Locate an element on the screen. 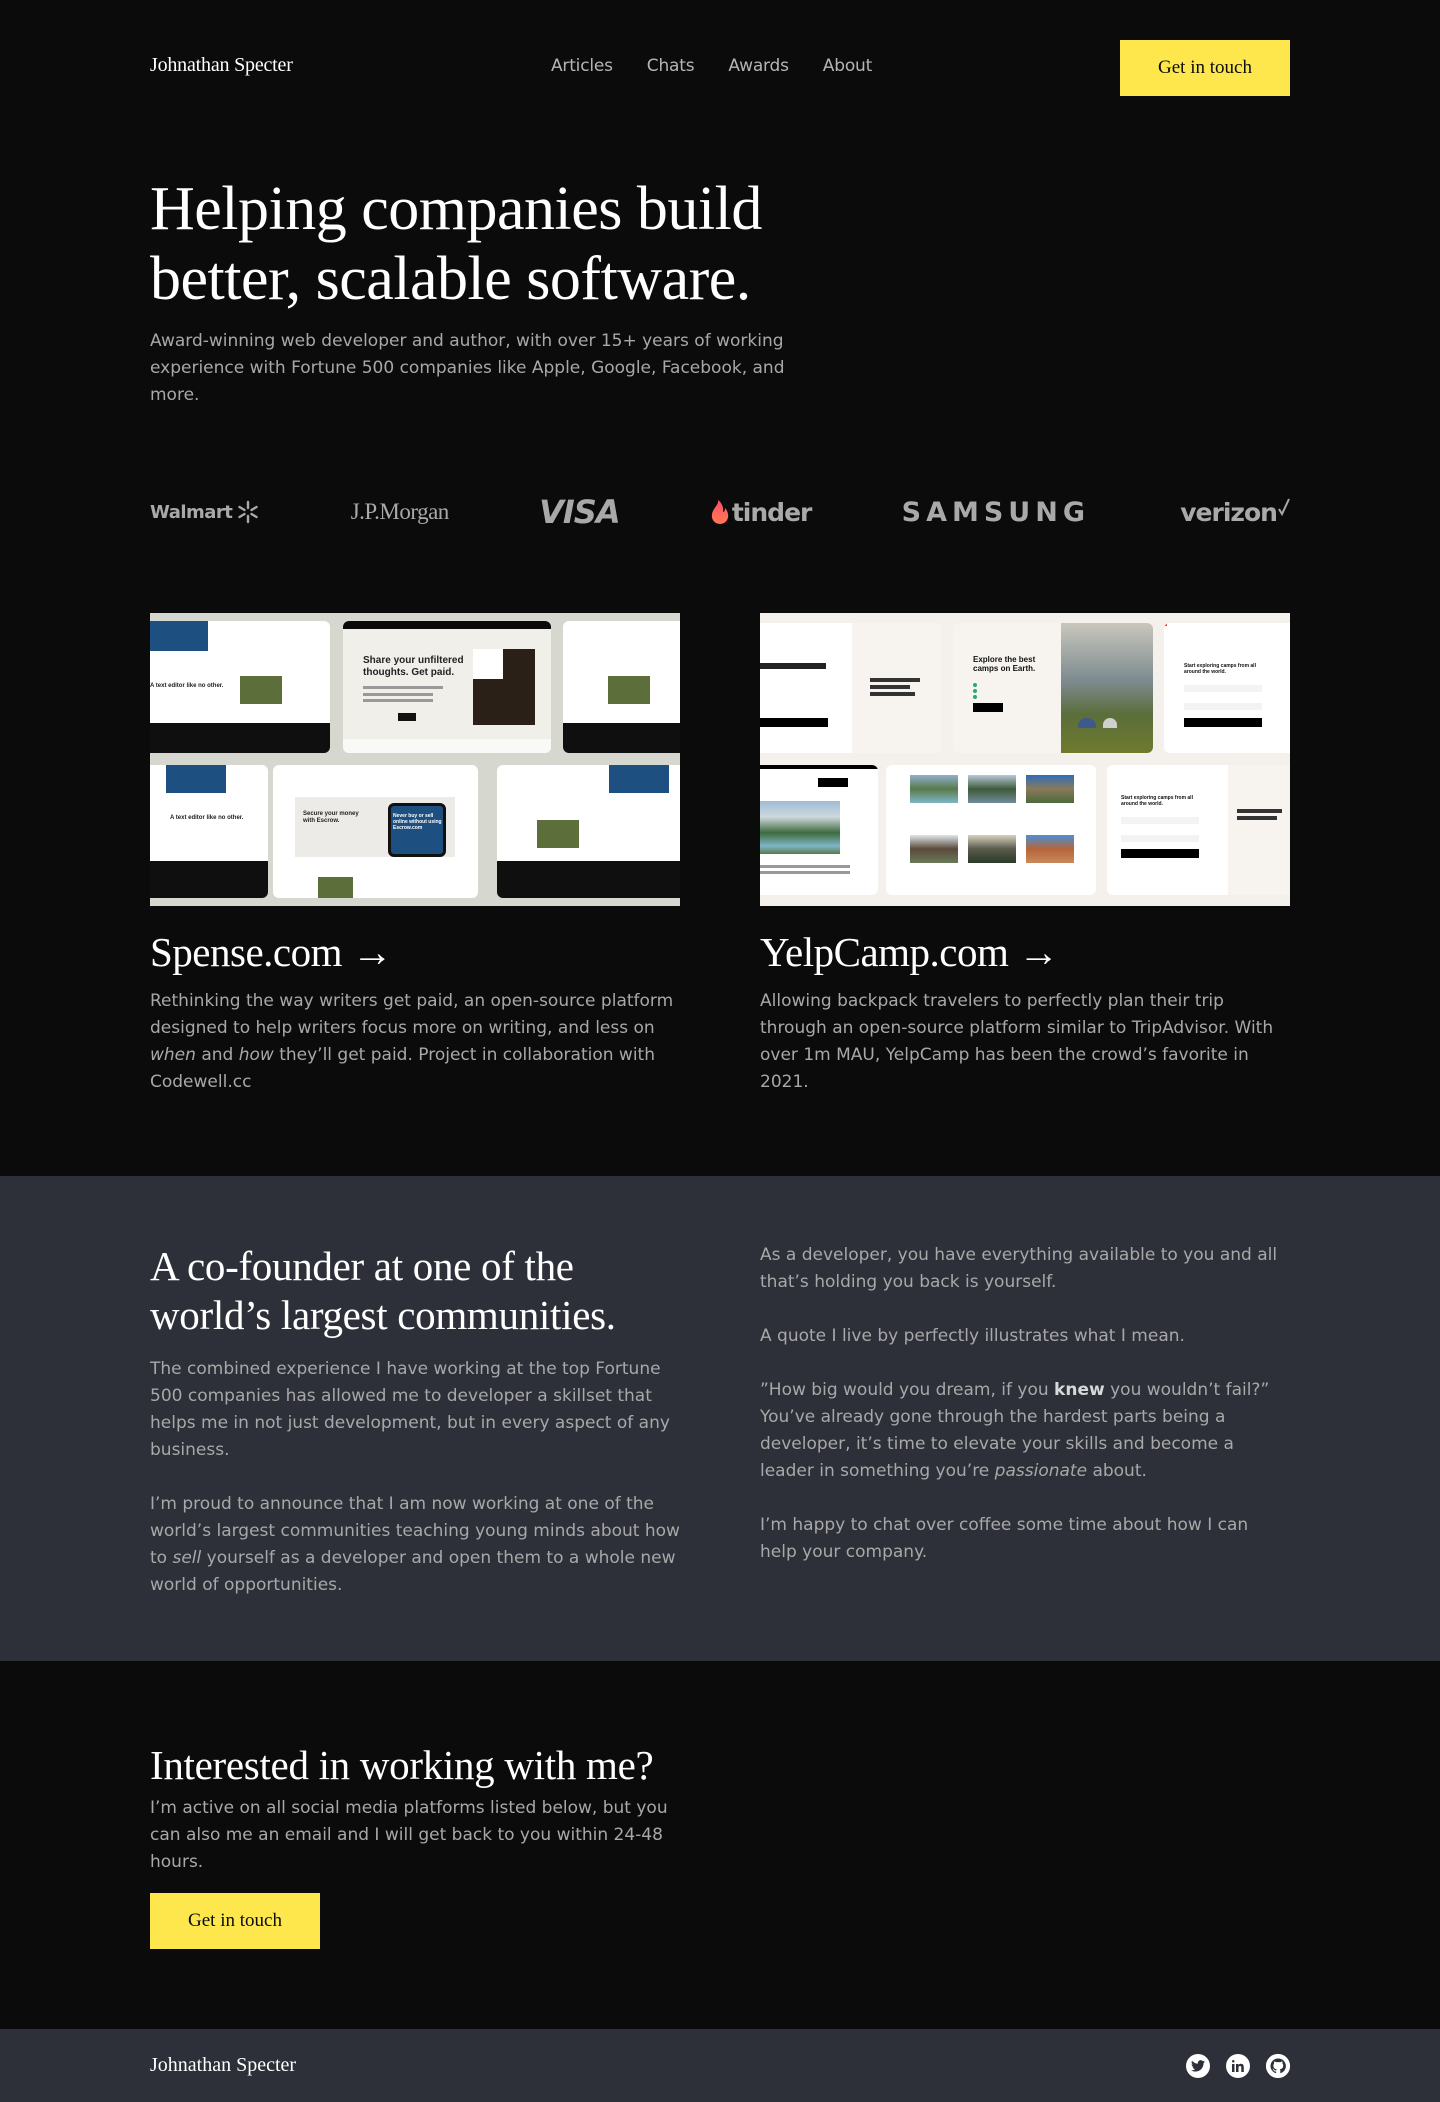  logo-tinder: tinder is located at coordinates (761, 512).